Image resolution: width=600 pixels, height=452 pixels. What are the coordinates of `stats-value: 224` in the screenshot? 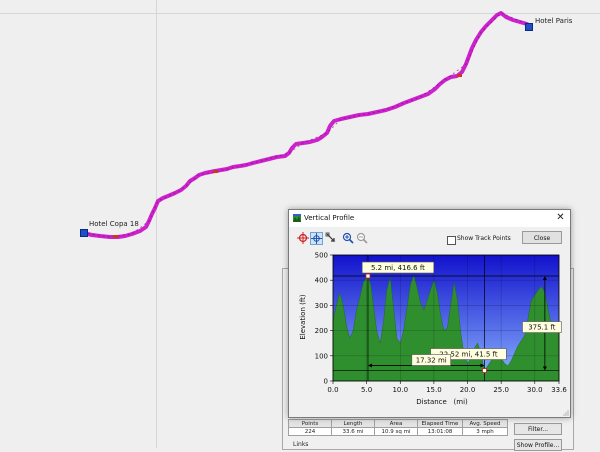 It's located at (310, 431).